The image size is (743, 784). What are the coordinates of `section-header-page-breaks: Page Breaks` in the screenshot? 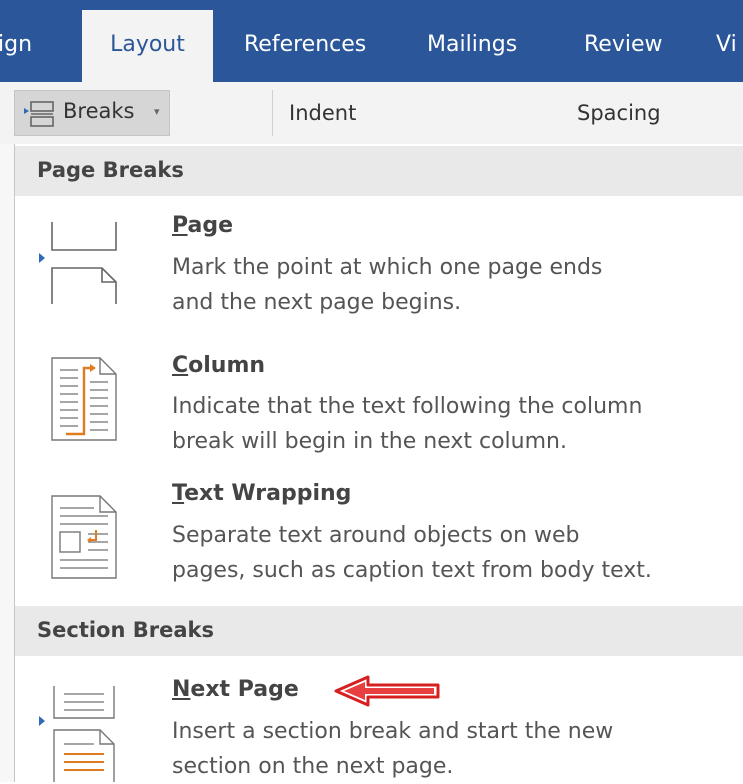 It's located at (379, 171).